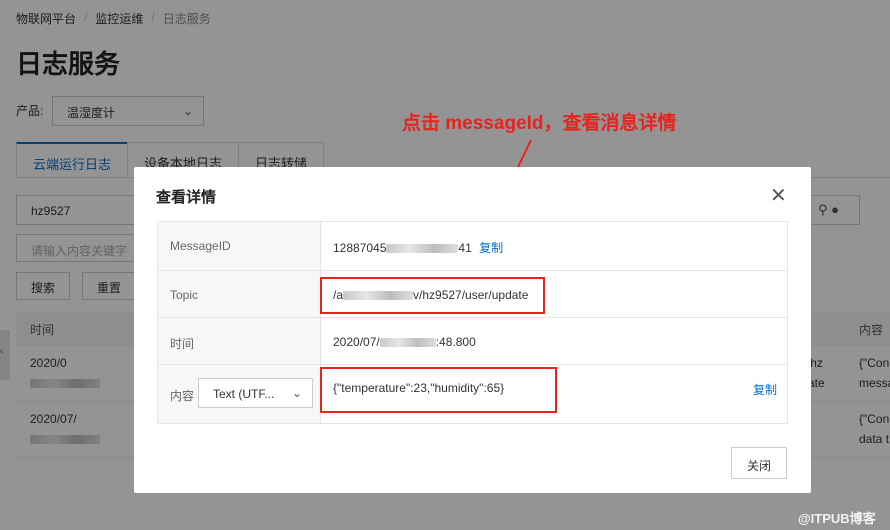  I want to click on detail-label: MessageID, so click(239, 246).